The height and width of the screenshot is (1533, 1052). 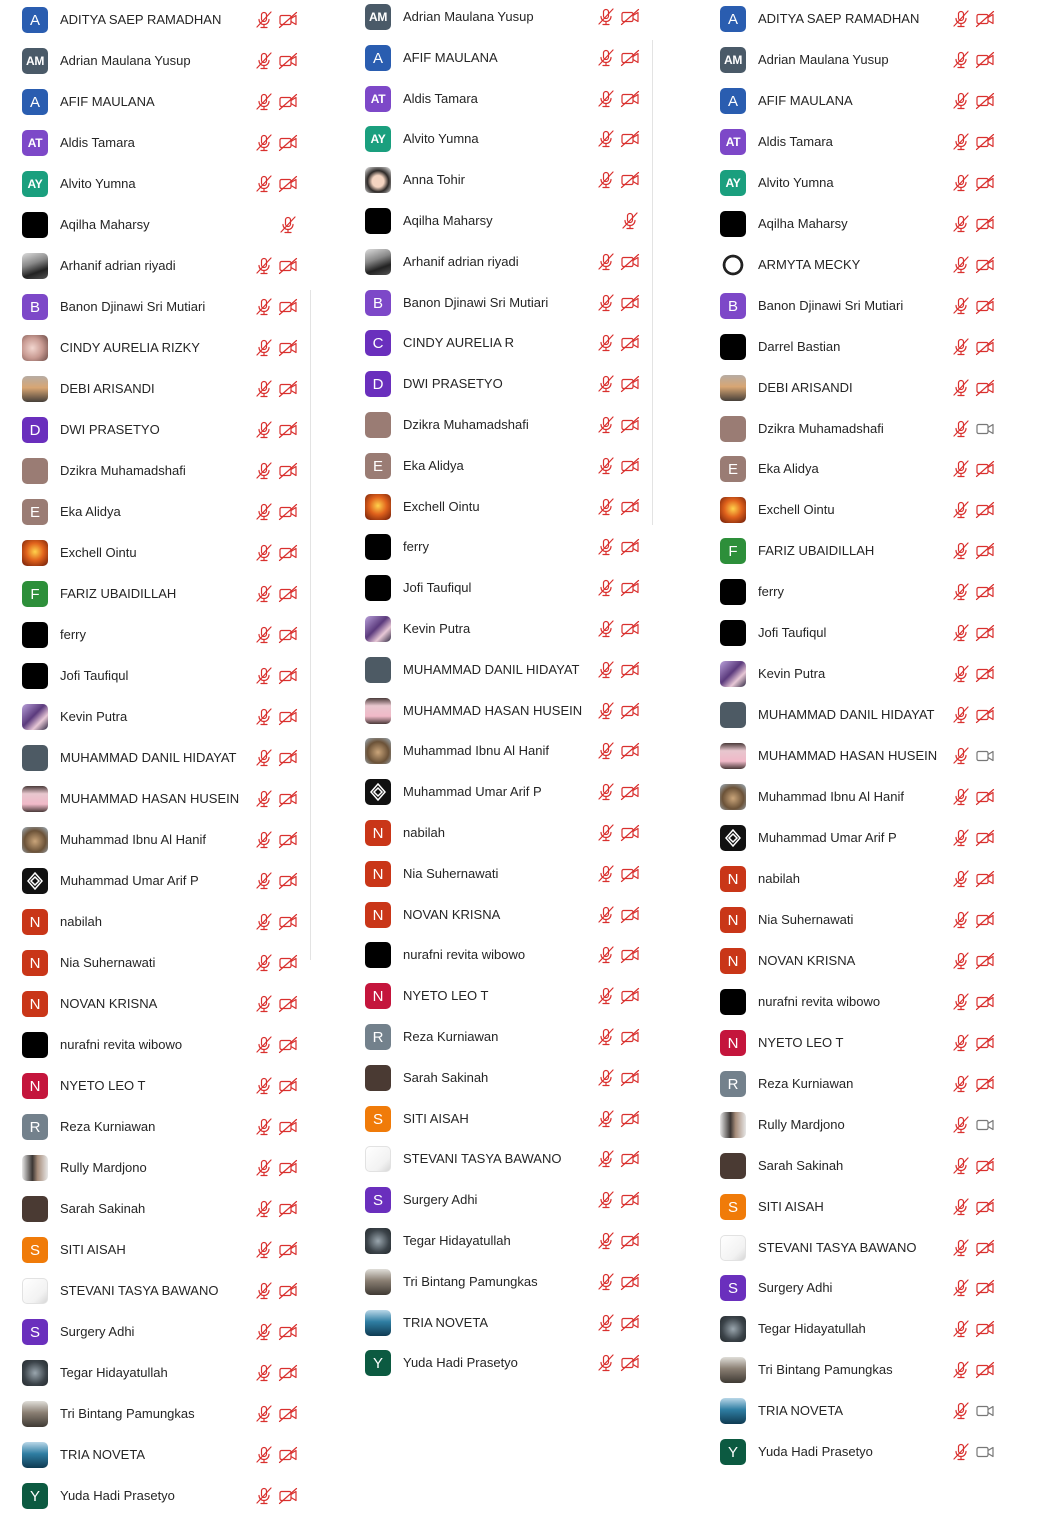 What do you see at coordinates (855, 1125) in the screenshot?
I see `participant-row: Rully Mardjono` at bounding box center [855, 1125].